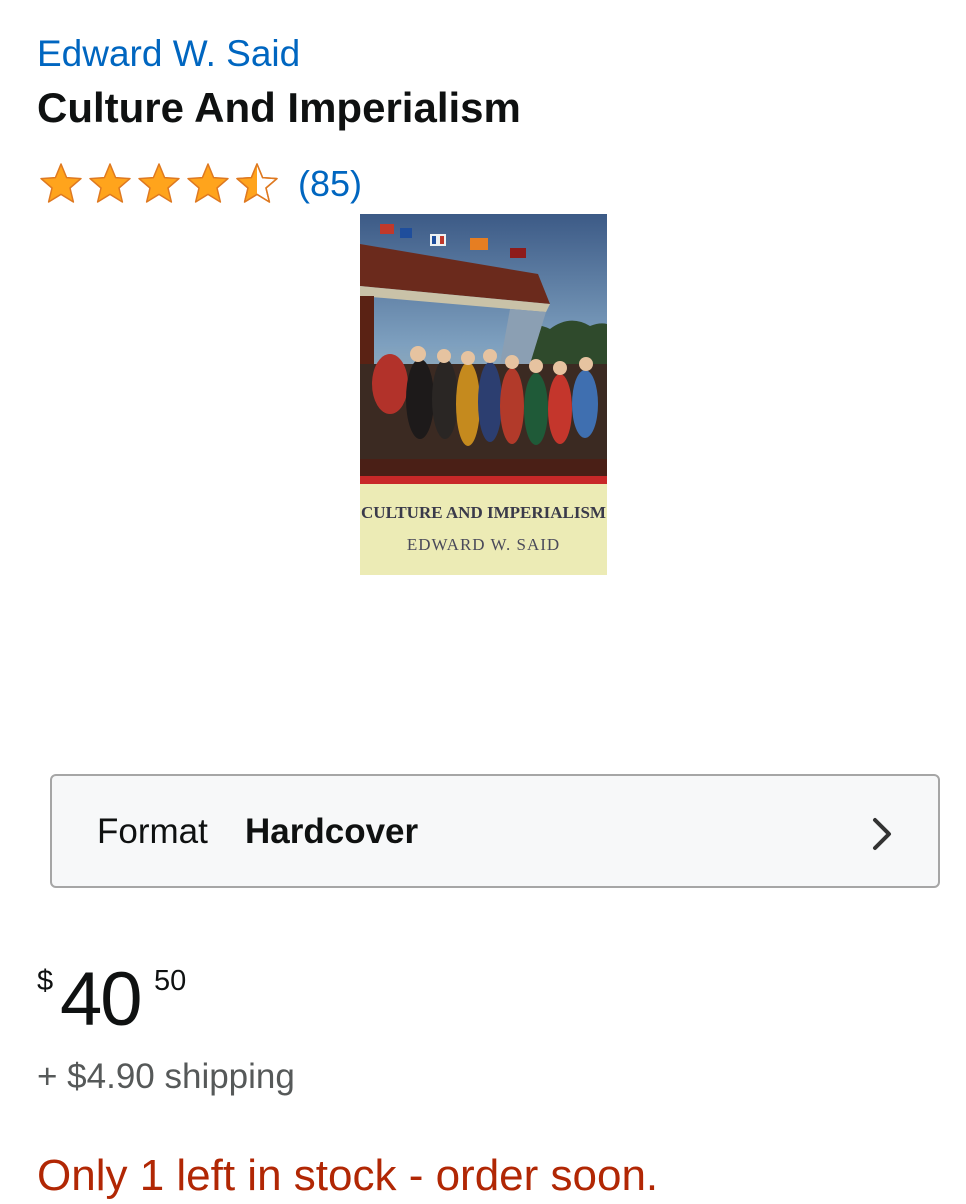 This screenshot has width=966, height=1204. I want to click on cover-title-text: CULTURE AND IMPERIALISM, so click(483, 512).